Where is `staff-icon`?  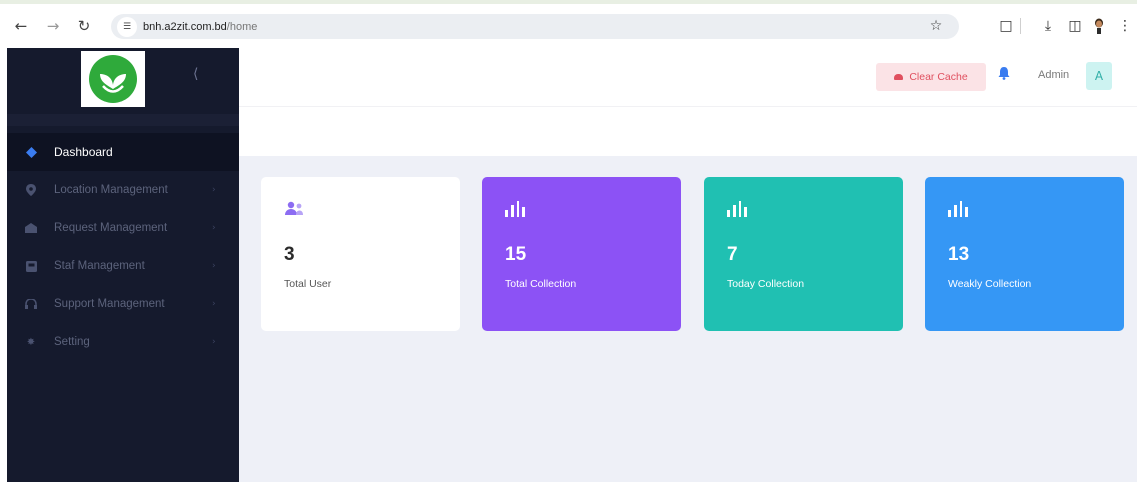 staff-icon is located at coordinates (31, 266).